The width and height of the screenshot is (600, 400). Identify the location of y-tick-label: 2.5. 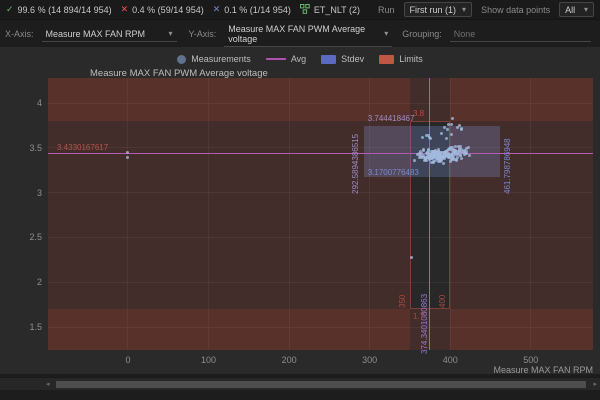
(35, 237).